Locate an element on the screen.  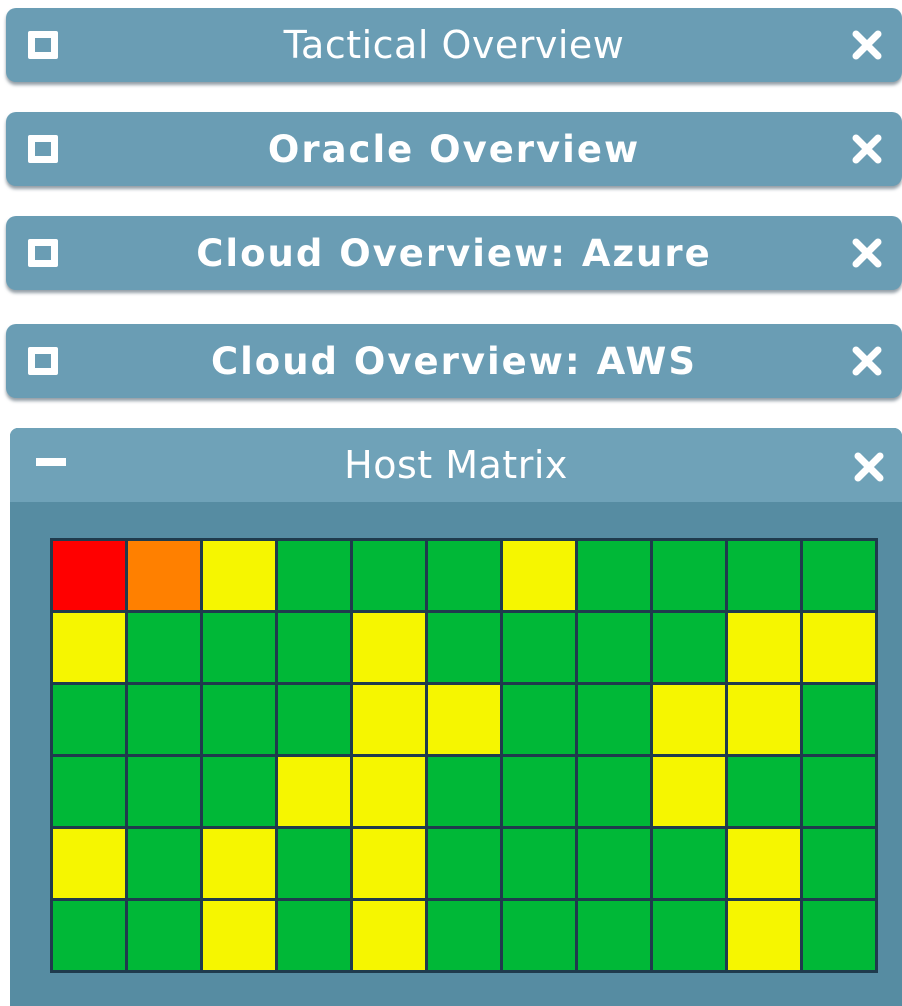
panel-title: Host Matrix is located at coordinates (456, 465).